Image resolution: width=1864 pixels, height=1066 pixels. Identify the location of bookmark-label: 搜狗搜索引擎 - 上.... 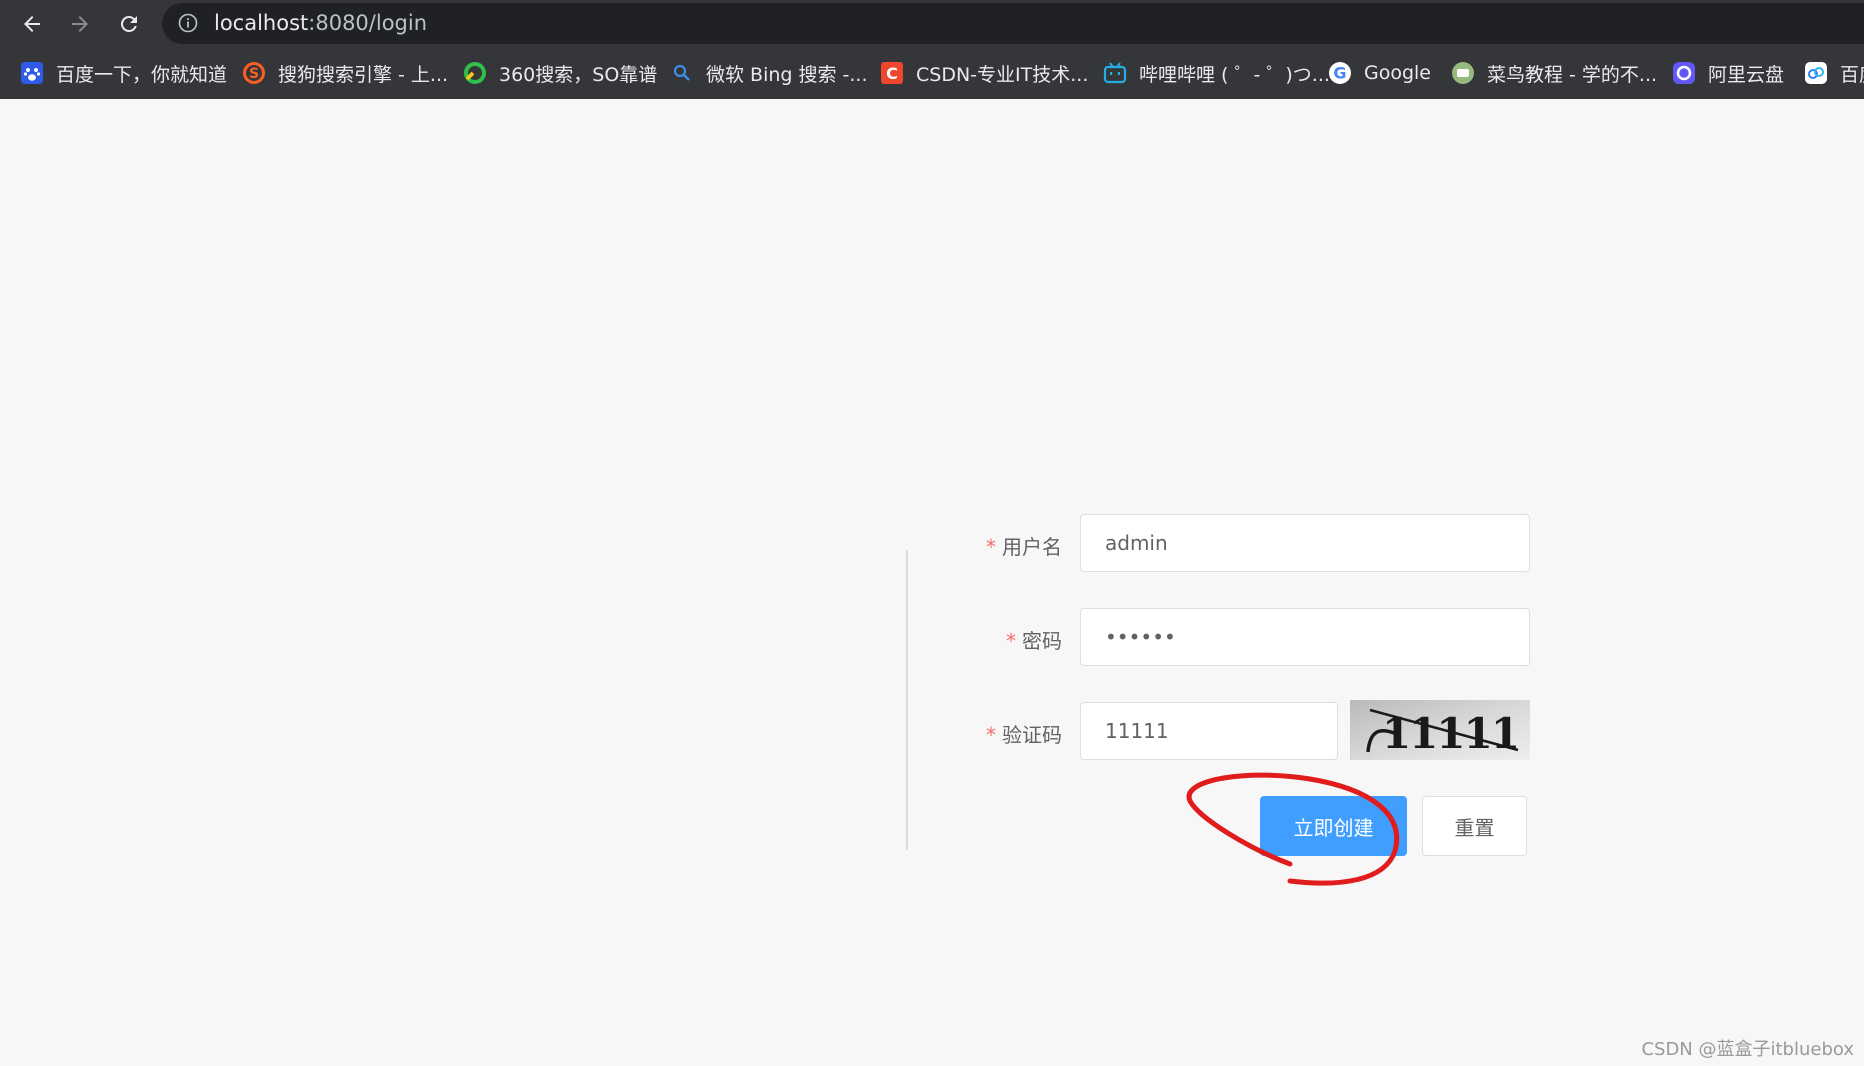
(363, 74).